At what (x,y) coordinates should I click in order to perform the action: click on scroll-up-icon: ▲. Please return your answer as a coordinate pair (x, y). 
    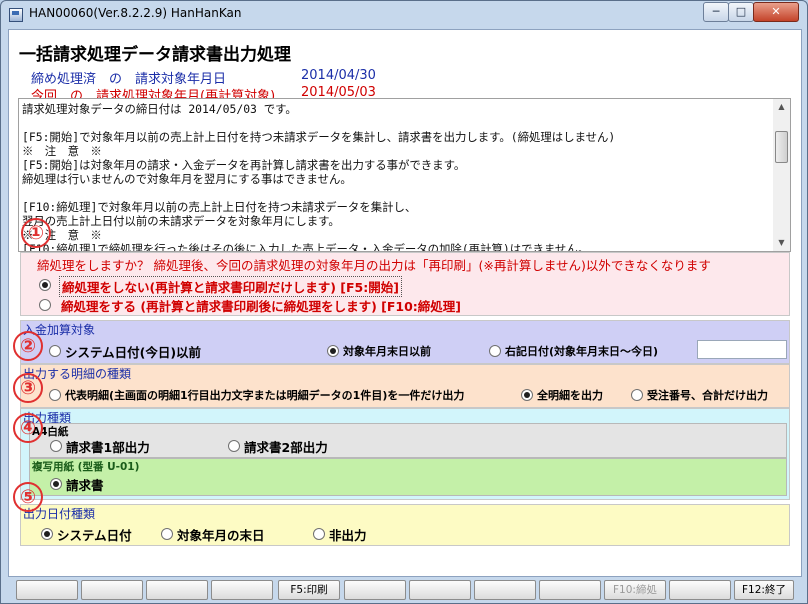
    Looking at the image, I should click on (781, 107).